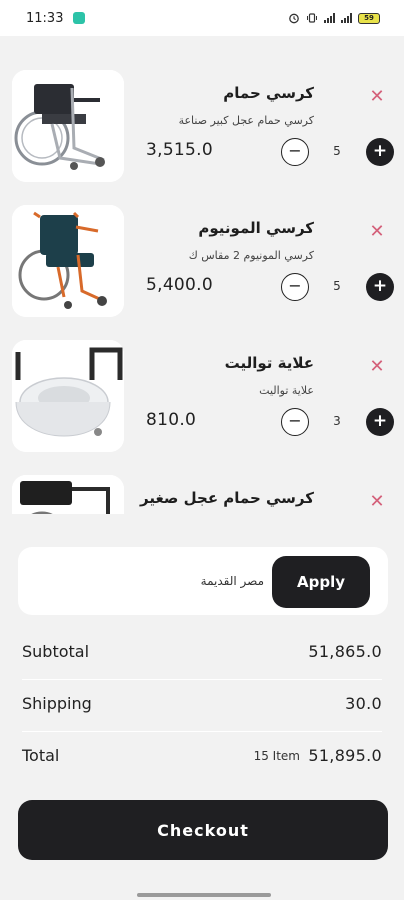  I want to click on item-description: كرسي حمام عجل كبير صناعة, so click(246, 120).